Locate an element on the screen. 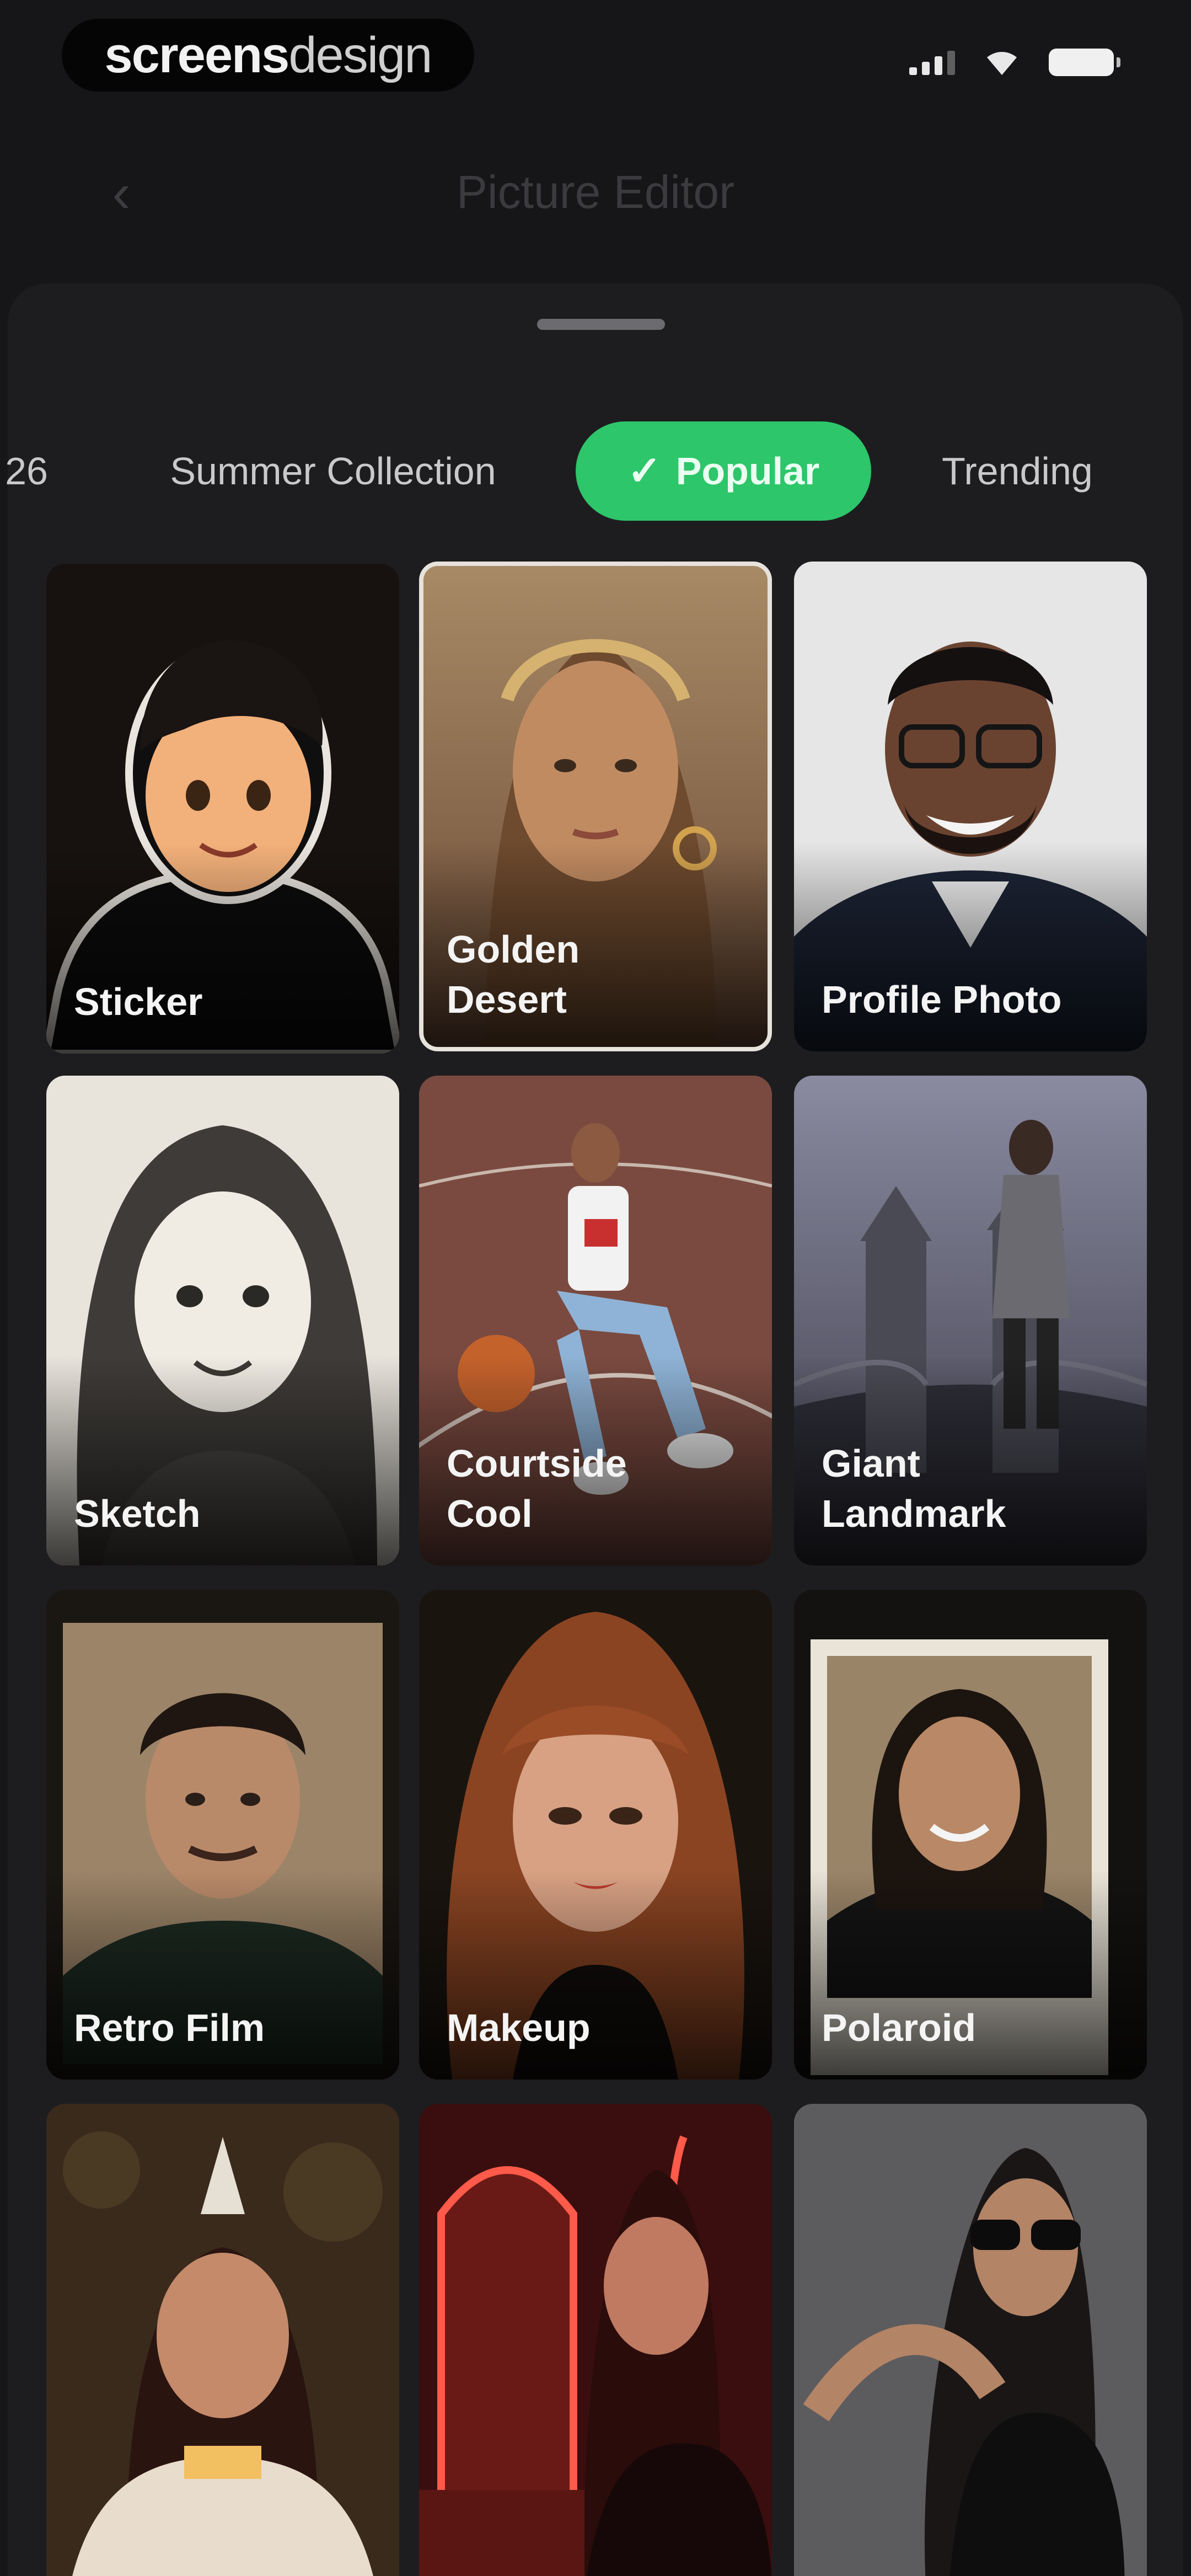 The height and width of the screenshot is (2576, 1191). tab-label: 26 is located at coordinates (26, 471).